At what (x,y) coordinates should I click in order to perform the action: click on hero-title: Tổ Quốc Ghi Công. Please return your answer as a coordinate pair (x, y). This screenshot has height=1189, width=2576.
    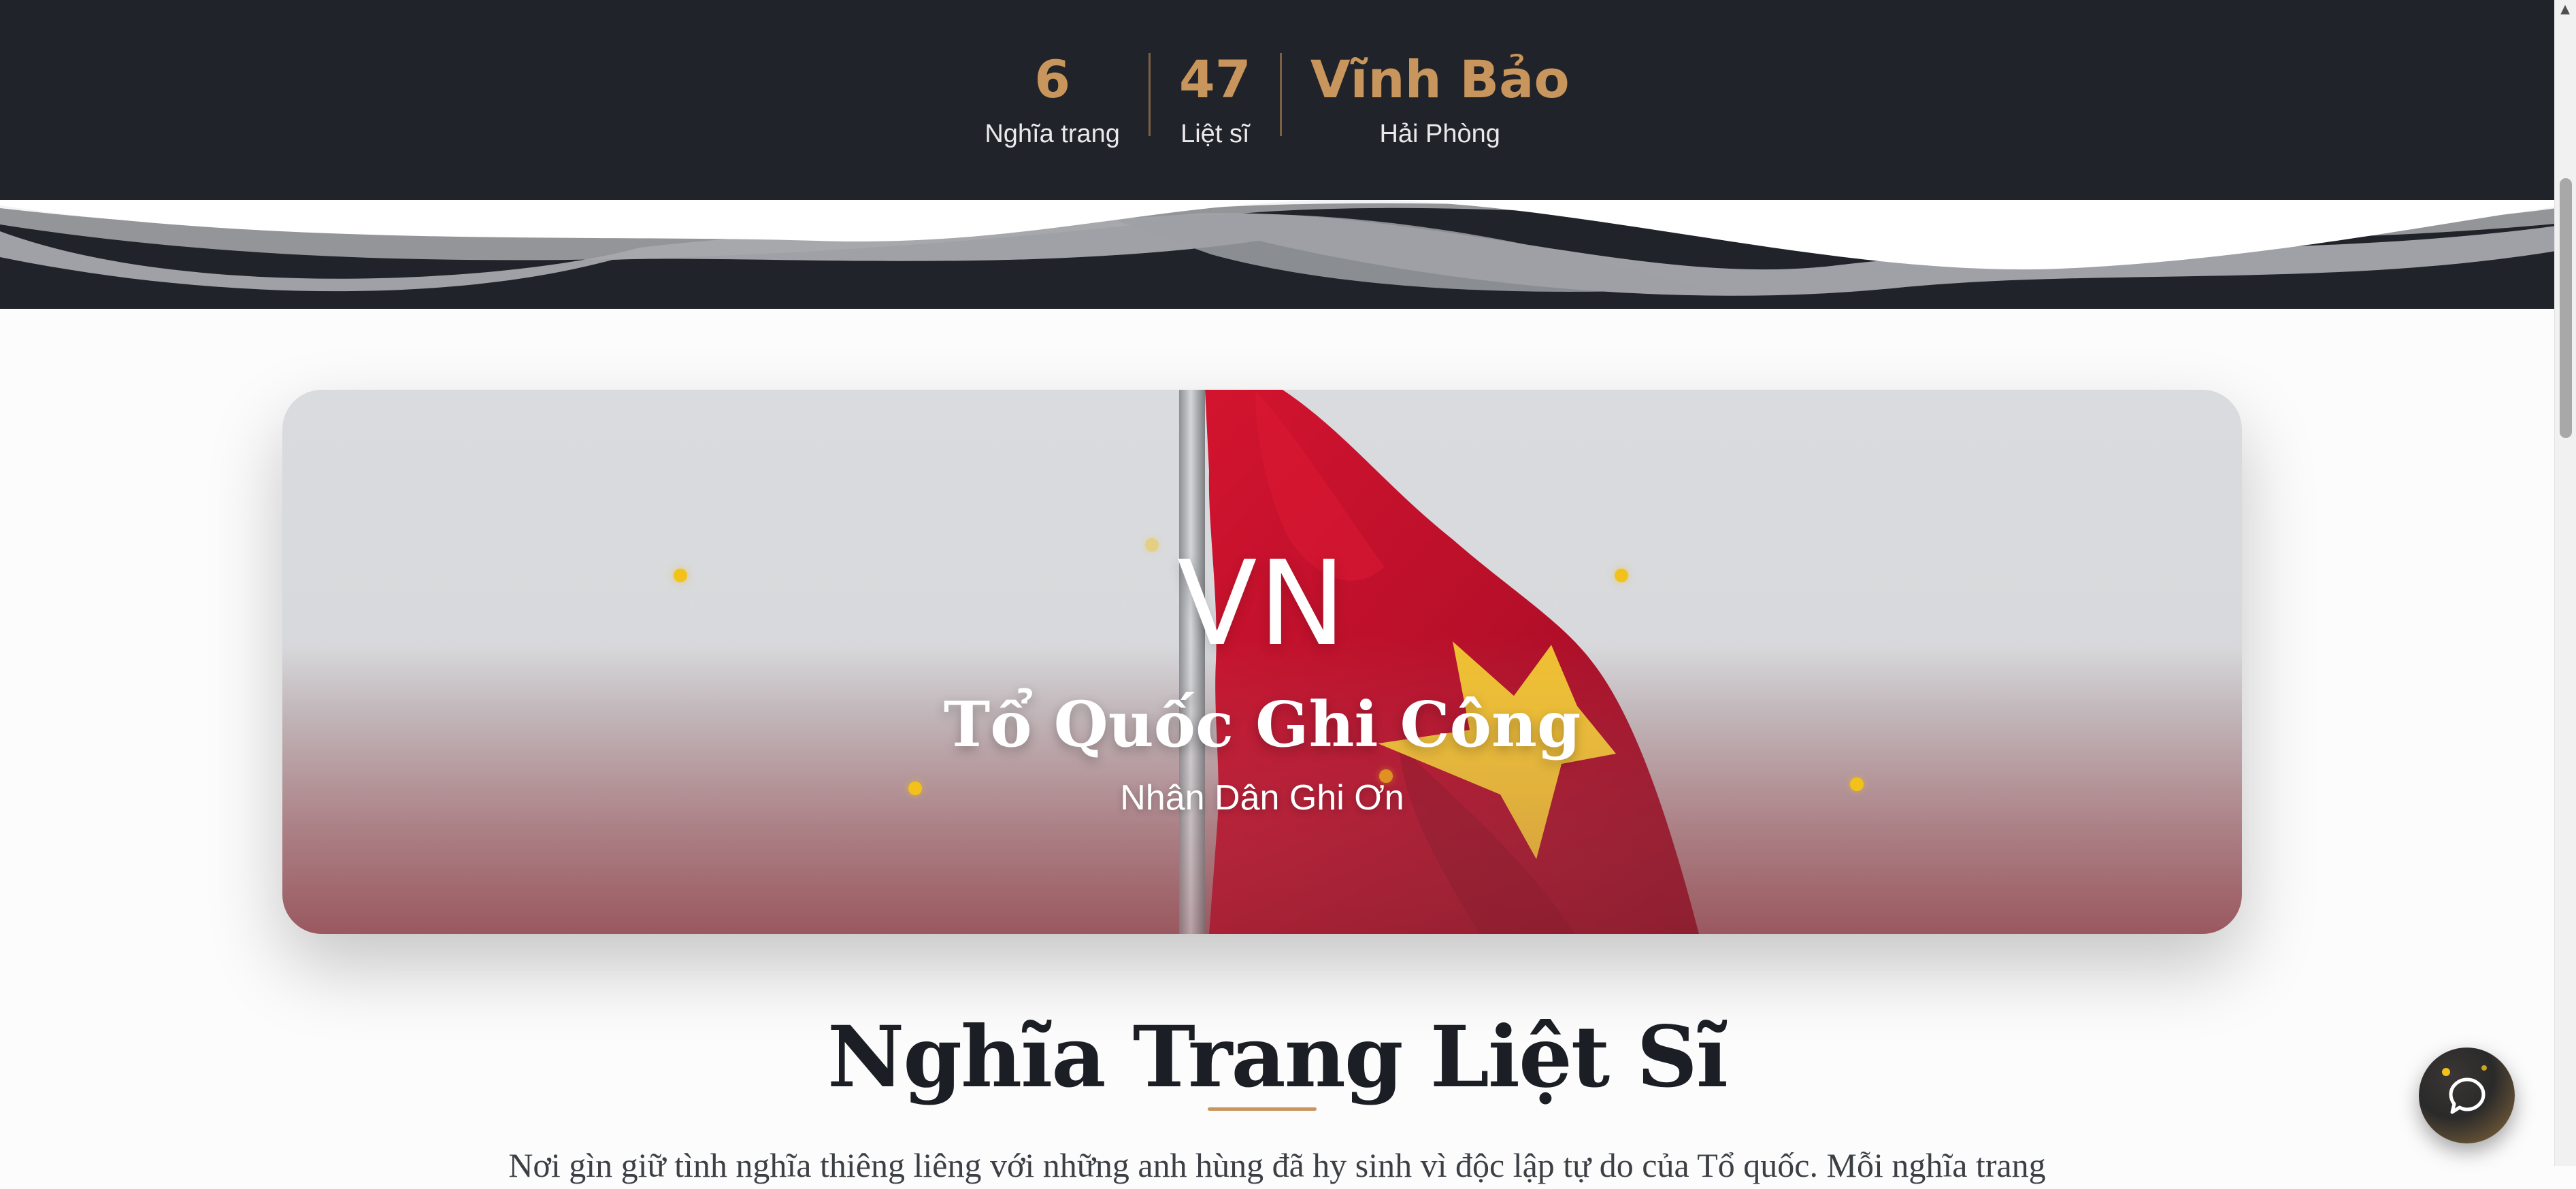
    Looking at the image, I should click on (1262, 724).